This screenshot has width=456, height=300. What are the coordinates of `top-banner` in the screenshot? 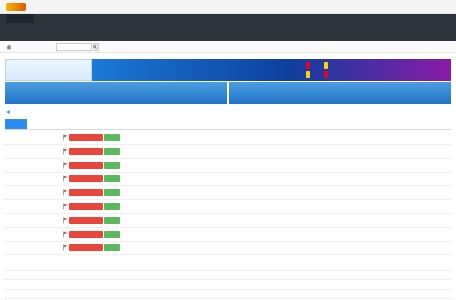 It's located at (228, 70).